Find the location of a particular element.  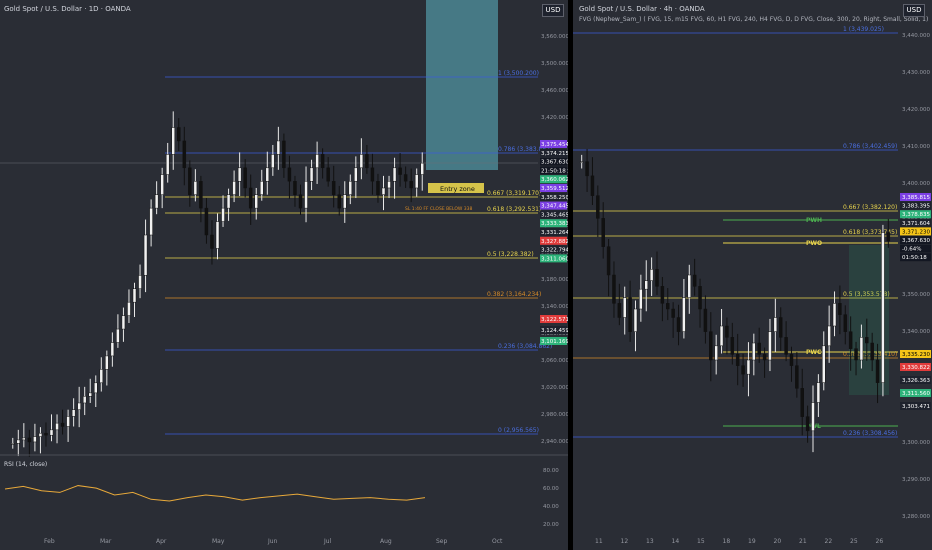

currency-button-left: USD is located at coordinates (553, 10).